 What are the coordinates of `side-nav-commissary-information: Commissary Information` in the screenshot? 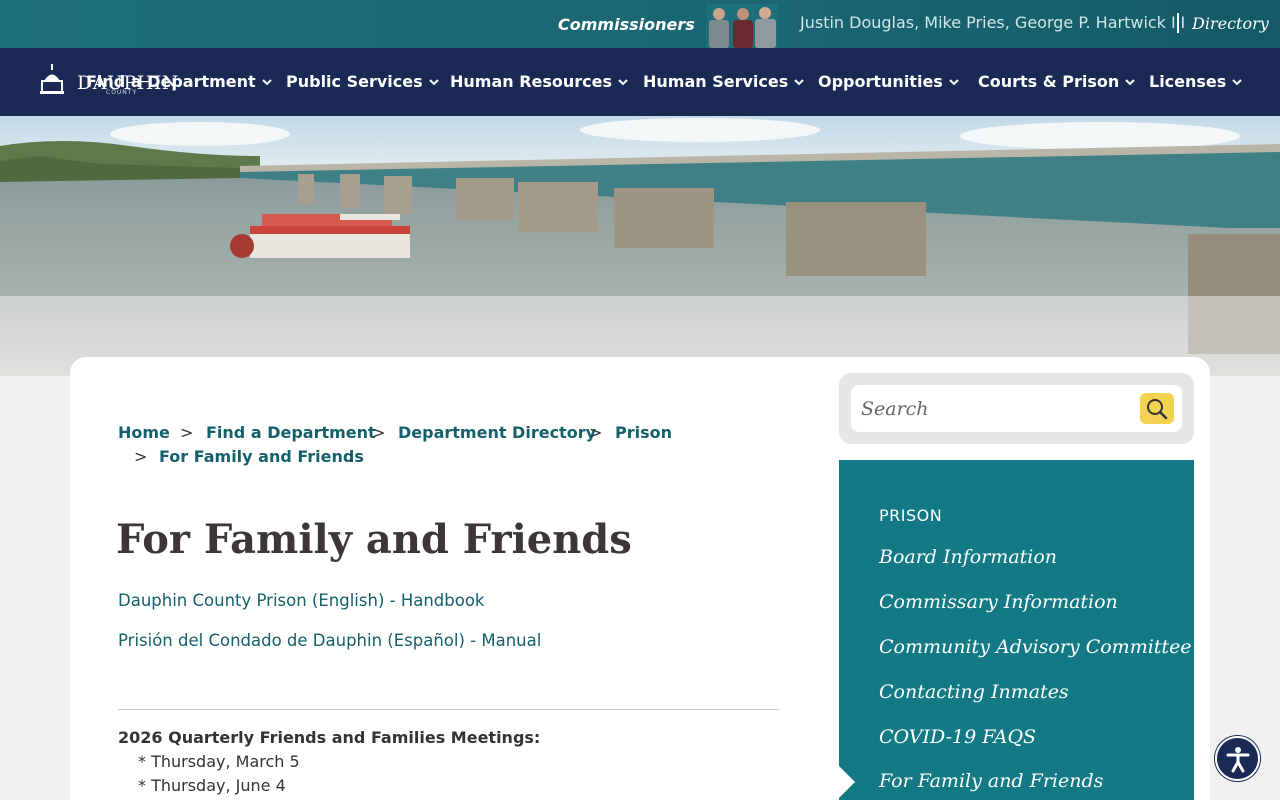 It's located at (998, 602).